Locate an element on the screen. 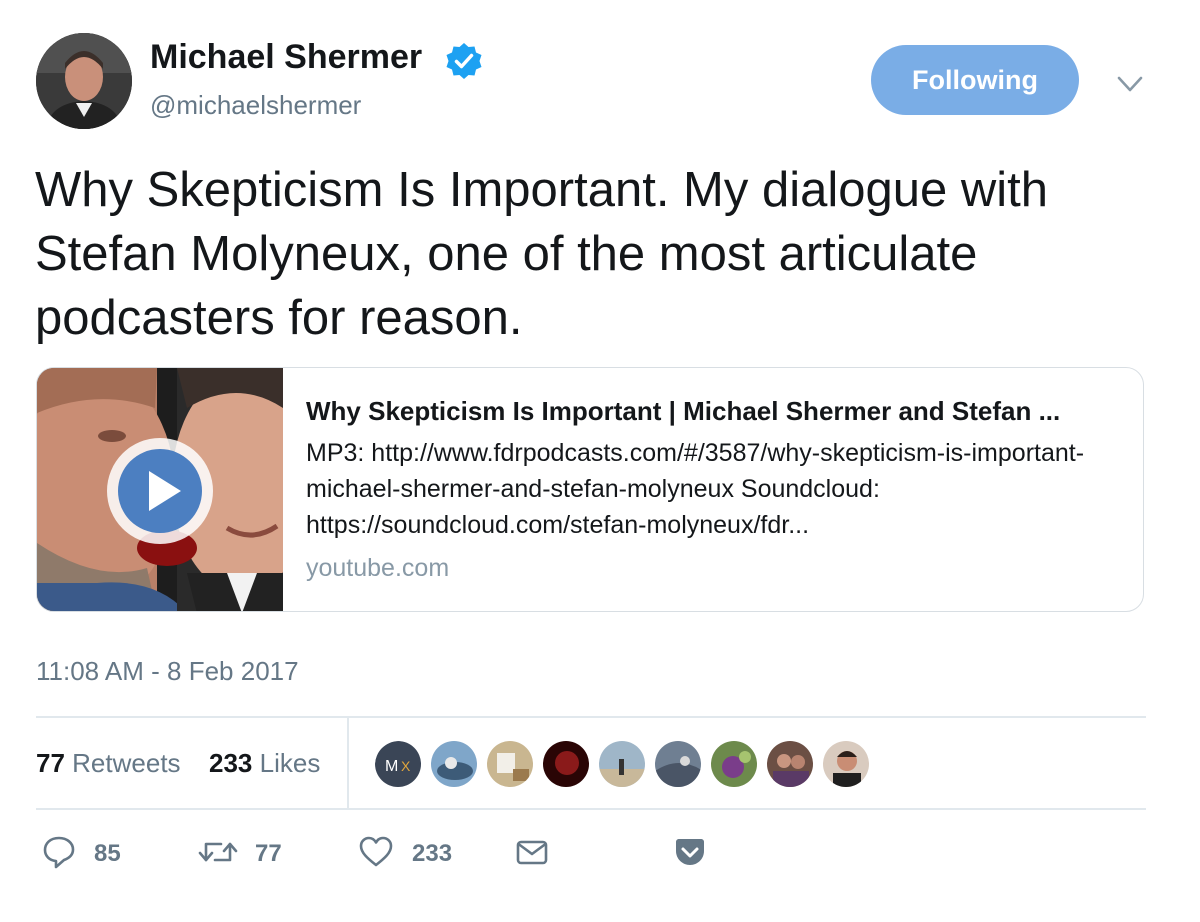 Image resolution: width=1200 pixels, height=922 pixels. svg-text: M is located at coordinates (391, 766).